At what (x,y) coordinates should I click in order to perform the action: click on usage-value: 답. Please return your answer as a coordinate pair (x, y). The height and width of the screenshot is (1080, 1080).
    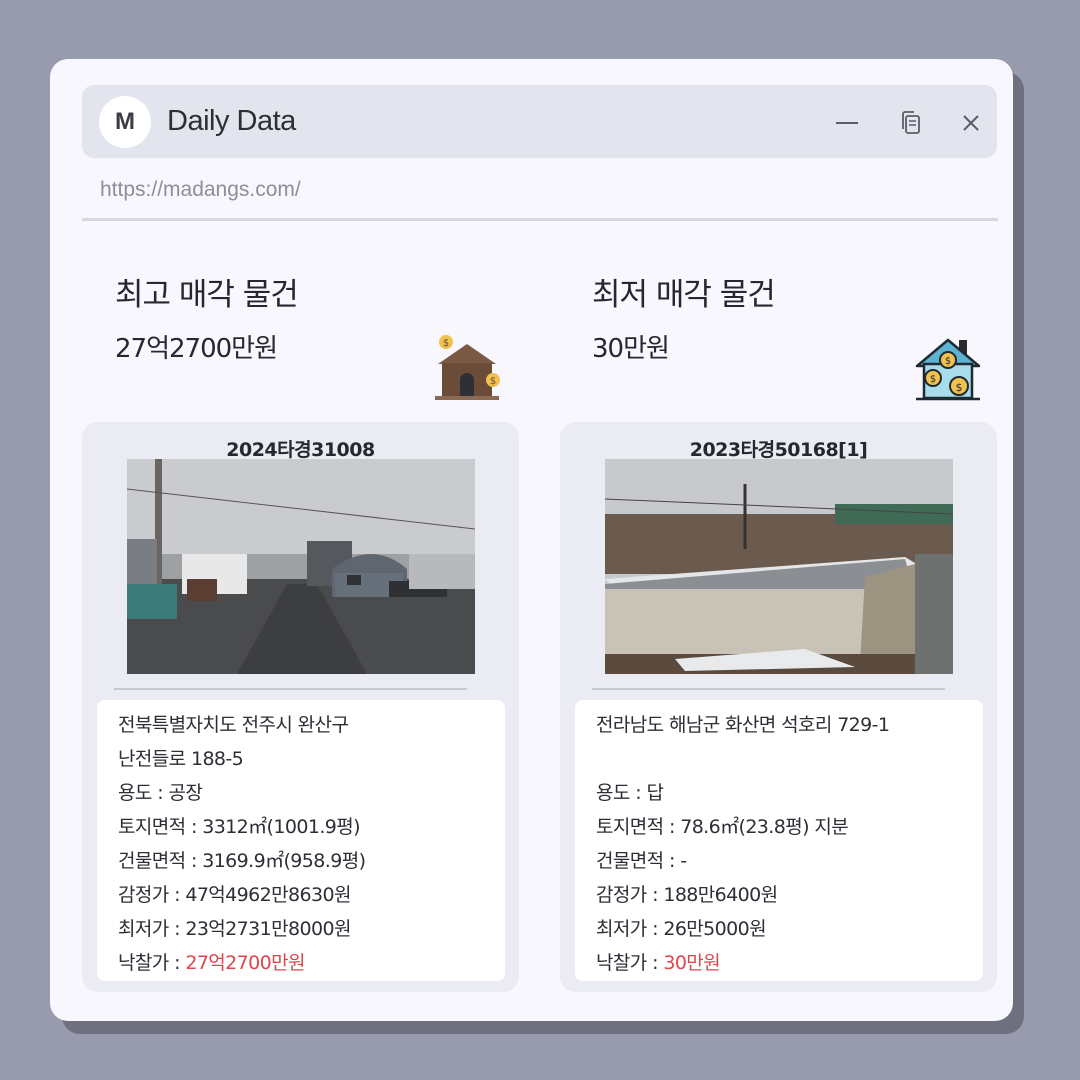
    Looking at the image, I should click on (655, 793).